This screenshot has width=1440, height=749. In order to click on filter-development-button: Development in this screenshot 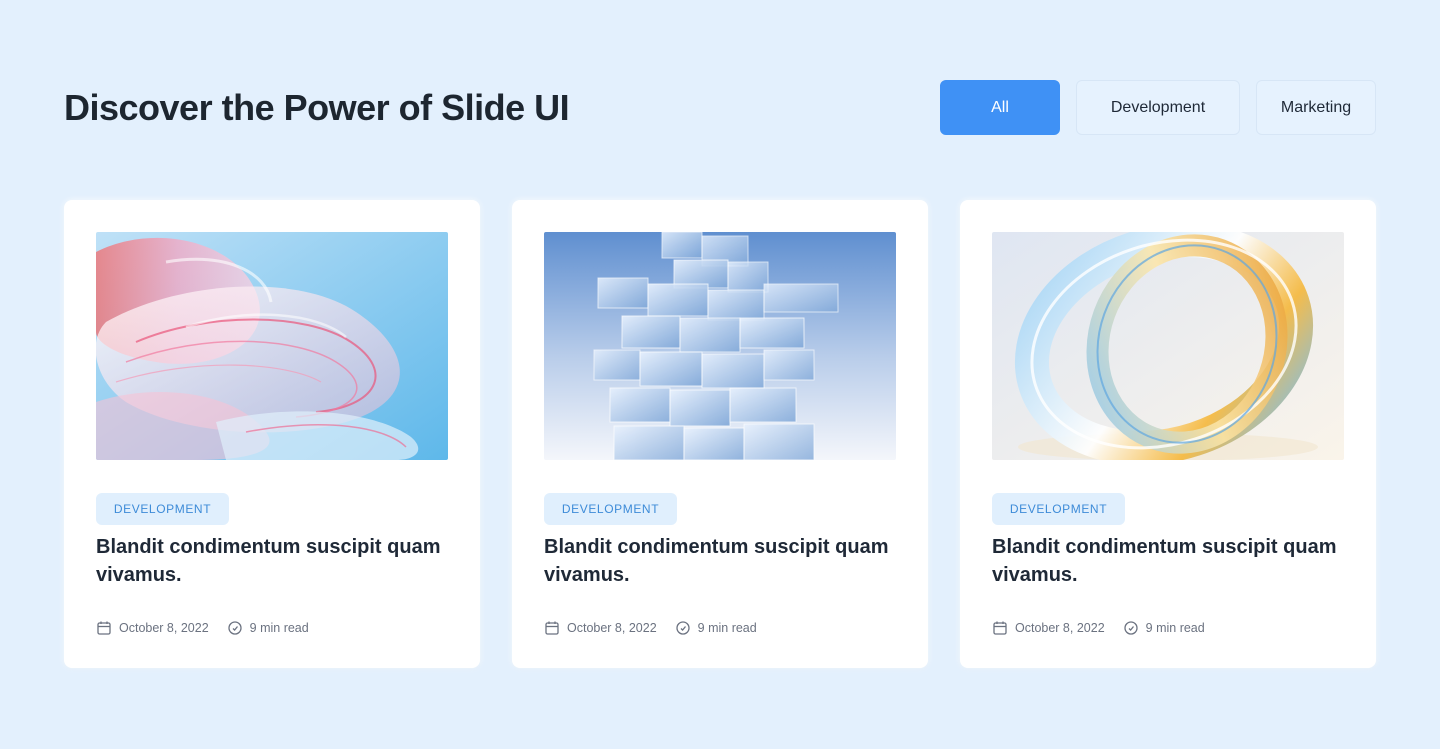, I will do `click(1158, 107)`.